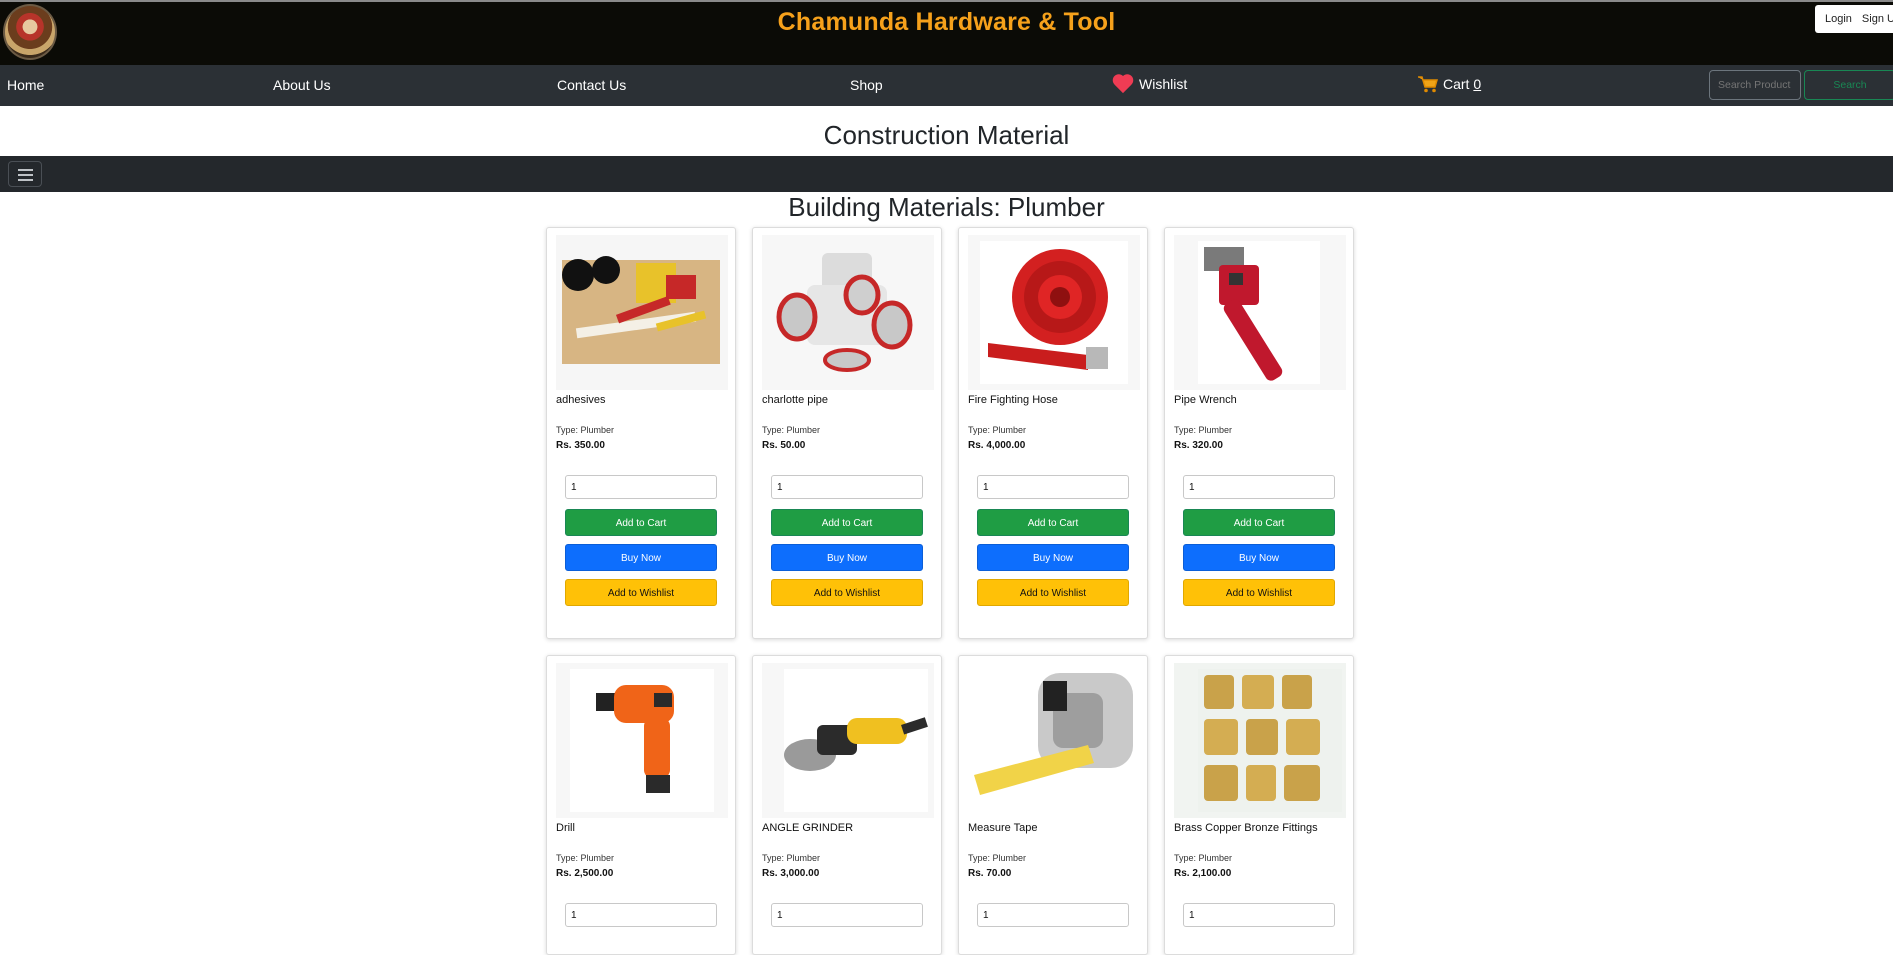  What do you see at coordinates (791, 873) in the screenshot?
I see `product-price: Rs. 3,000.00` at bounding box center [791, 873].